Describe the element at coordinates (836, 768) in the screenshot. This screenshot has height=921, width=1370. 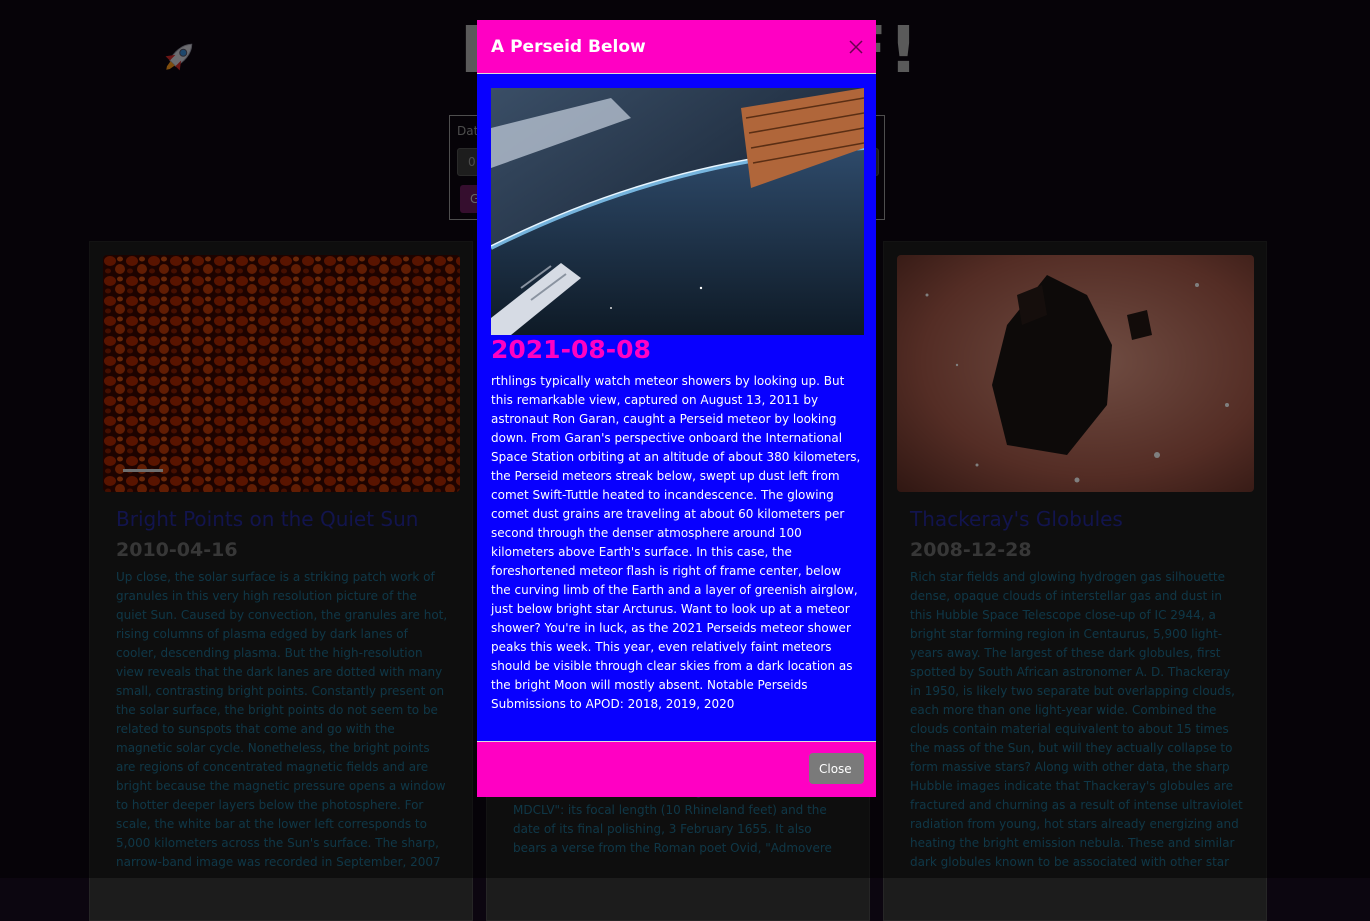
I see `close-button: Close` at that location.